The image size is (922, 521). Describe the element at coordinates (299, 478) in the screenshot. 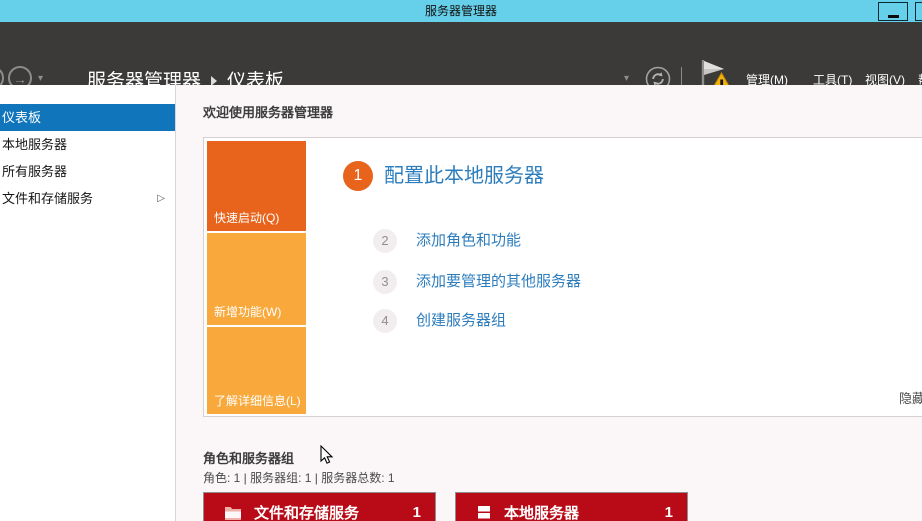

I see `roles-summary: 角色: 1 | 服务器组: 1 | 服务器总数: 1` at that location.